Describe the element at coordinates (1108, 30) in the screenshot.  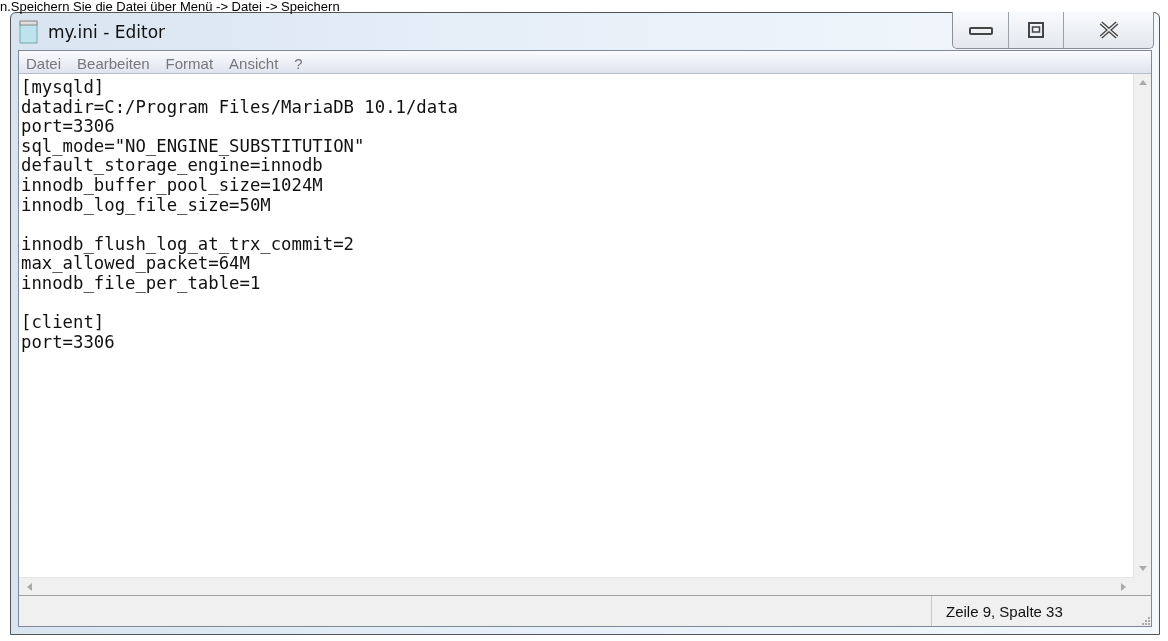
I see `close-icon` at that location.